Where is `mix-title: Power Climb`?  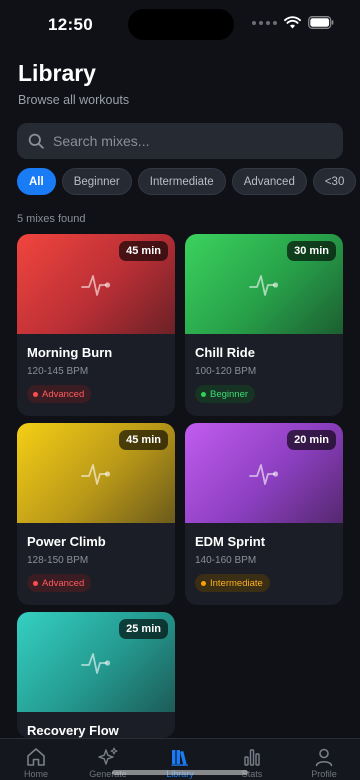 mix-title: Power Climb is located at coordinates (66, 541).